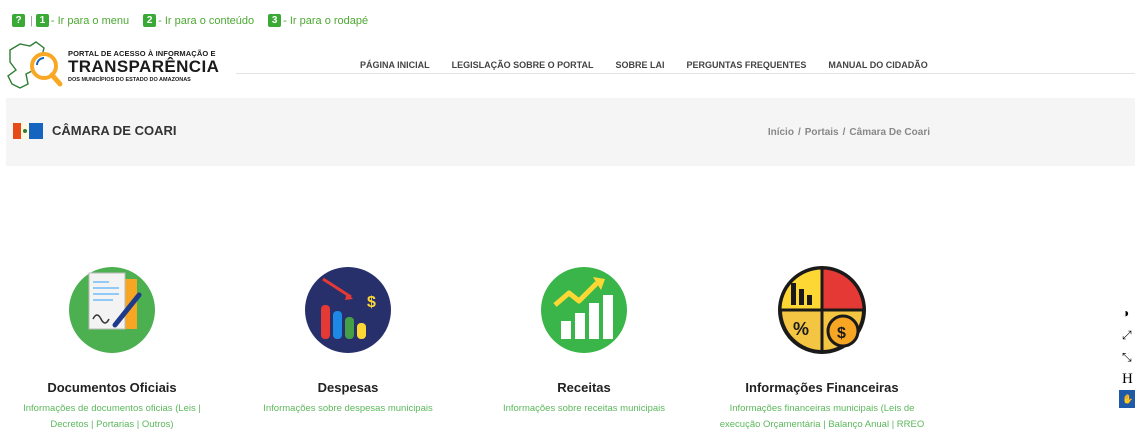 The image size is (1135, 442). I want to click on card-description: Informações sobre receitas municipais, so click(584, 408).